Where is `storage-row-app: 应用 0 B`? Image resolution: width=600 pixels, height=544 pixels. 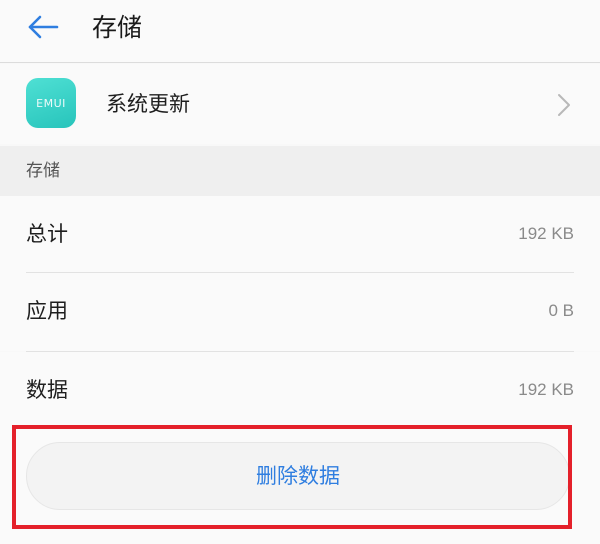
storage-row-app: 应用 0 B is located at coordinates (300, 312).